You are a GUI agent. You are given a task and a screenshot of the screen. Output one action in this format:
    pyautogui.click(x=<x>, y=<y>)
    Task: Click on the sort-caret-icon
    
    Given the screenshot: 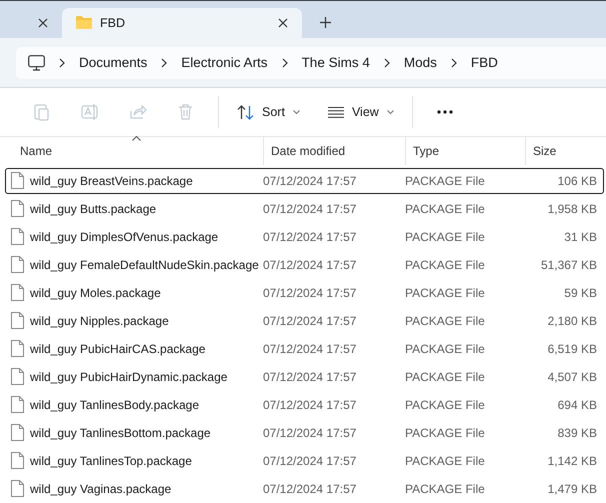 What is the action you would take?
    pyautogui.click(x=136, y=139)
    